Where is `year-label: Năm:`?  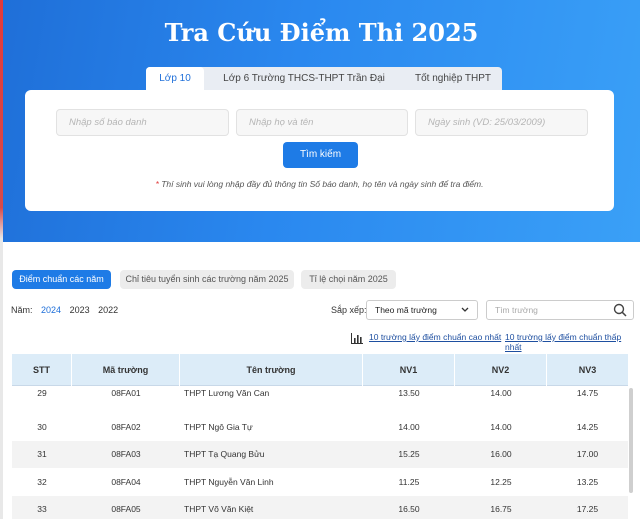
year-label: Năm: is located at coordinates (22, 310).